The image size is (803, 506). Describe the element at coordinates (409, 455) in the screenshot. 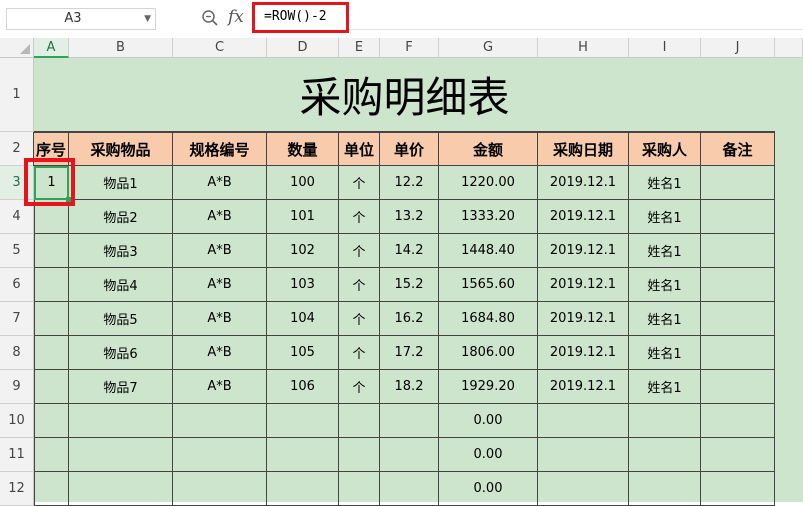

I see `cell-f11` at that location.